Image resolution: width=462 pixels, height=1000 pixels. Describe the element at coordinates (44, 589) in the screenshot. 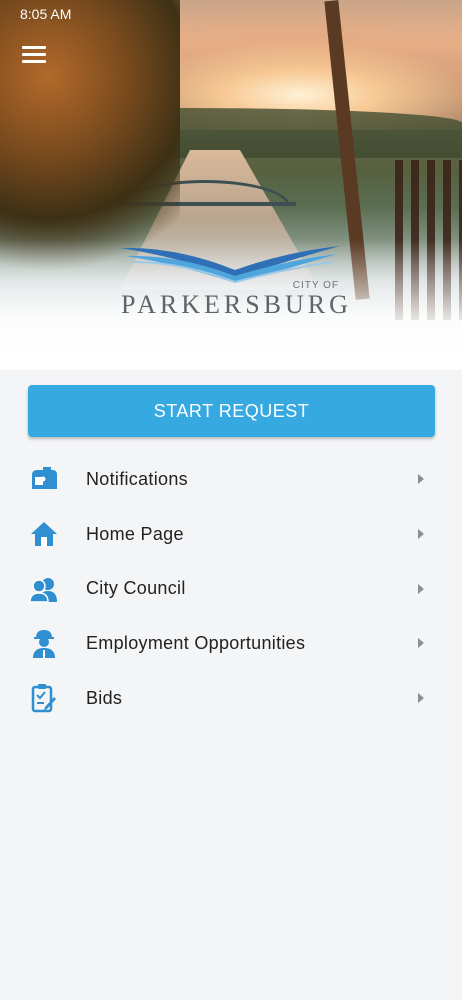

I see `people-icon` at that location.